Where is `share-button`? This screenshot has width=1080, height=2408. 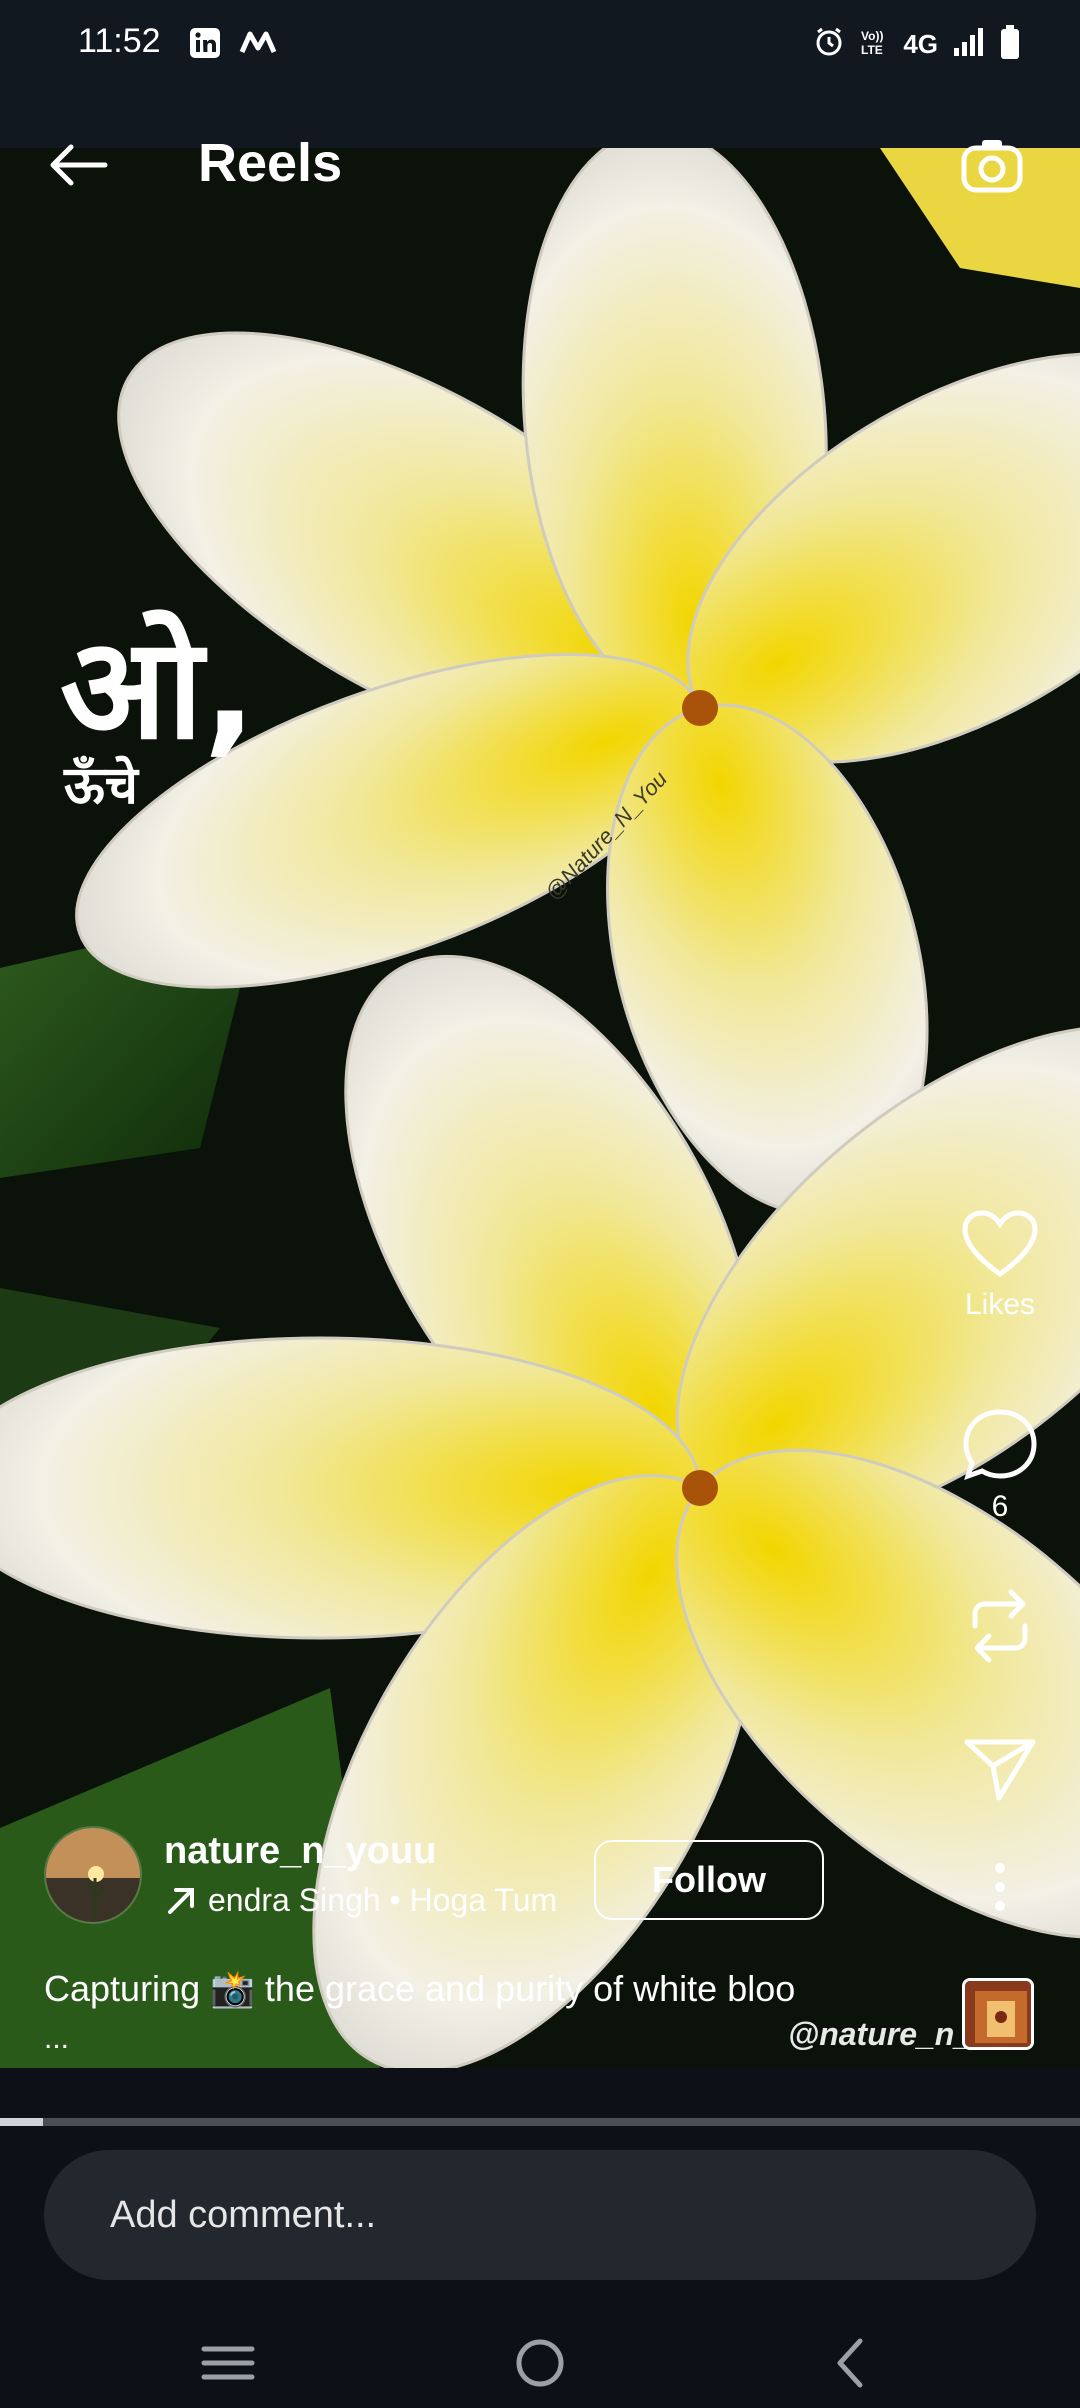 share-button is located at coordinates (1000, 1769).